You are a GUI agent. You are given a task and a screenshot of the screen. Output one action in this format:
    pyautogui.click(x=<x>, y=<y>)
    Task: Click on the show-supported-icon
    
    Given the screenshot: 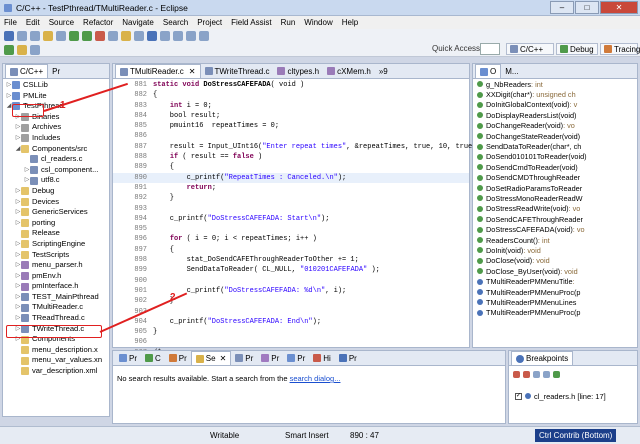 What is the action you would take?
    pyautogui.click(x=536, y=374)
    